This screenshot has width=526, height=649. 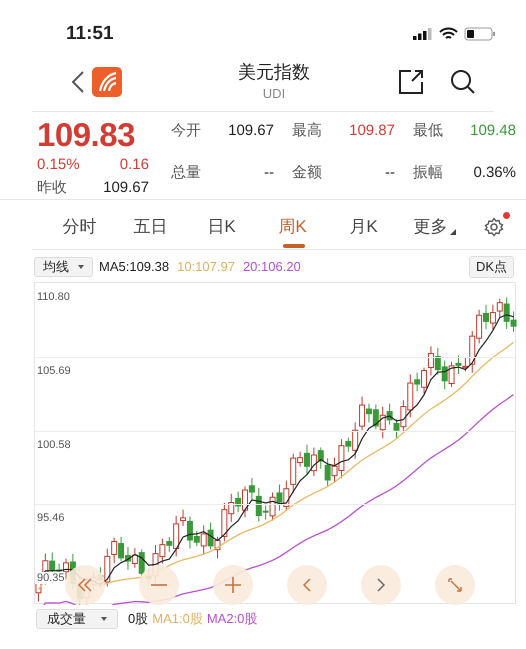 I want to click on stat-label: 总量, so click(x=186, y=172).